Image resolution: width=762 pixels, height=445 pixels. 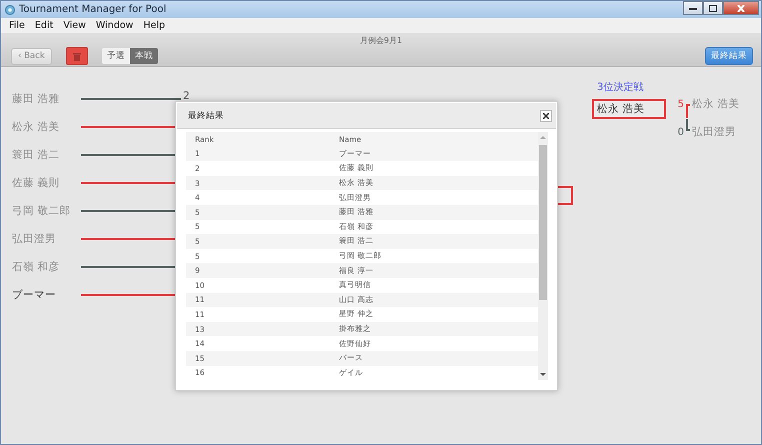 What do you see at coordinates (42, 211) in the screenshot?
I see `player-name: 弓岡 敬二郎` at bounding box center [42, 211].